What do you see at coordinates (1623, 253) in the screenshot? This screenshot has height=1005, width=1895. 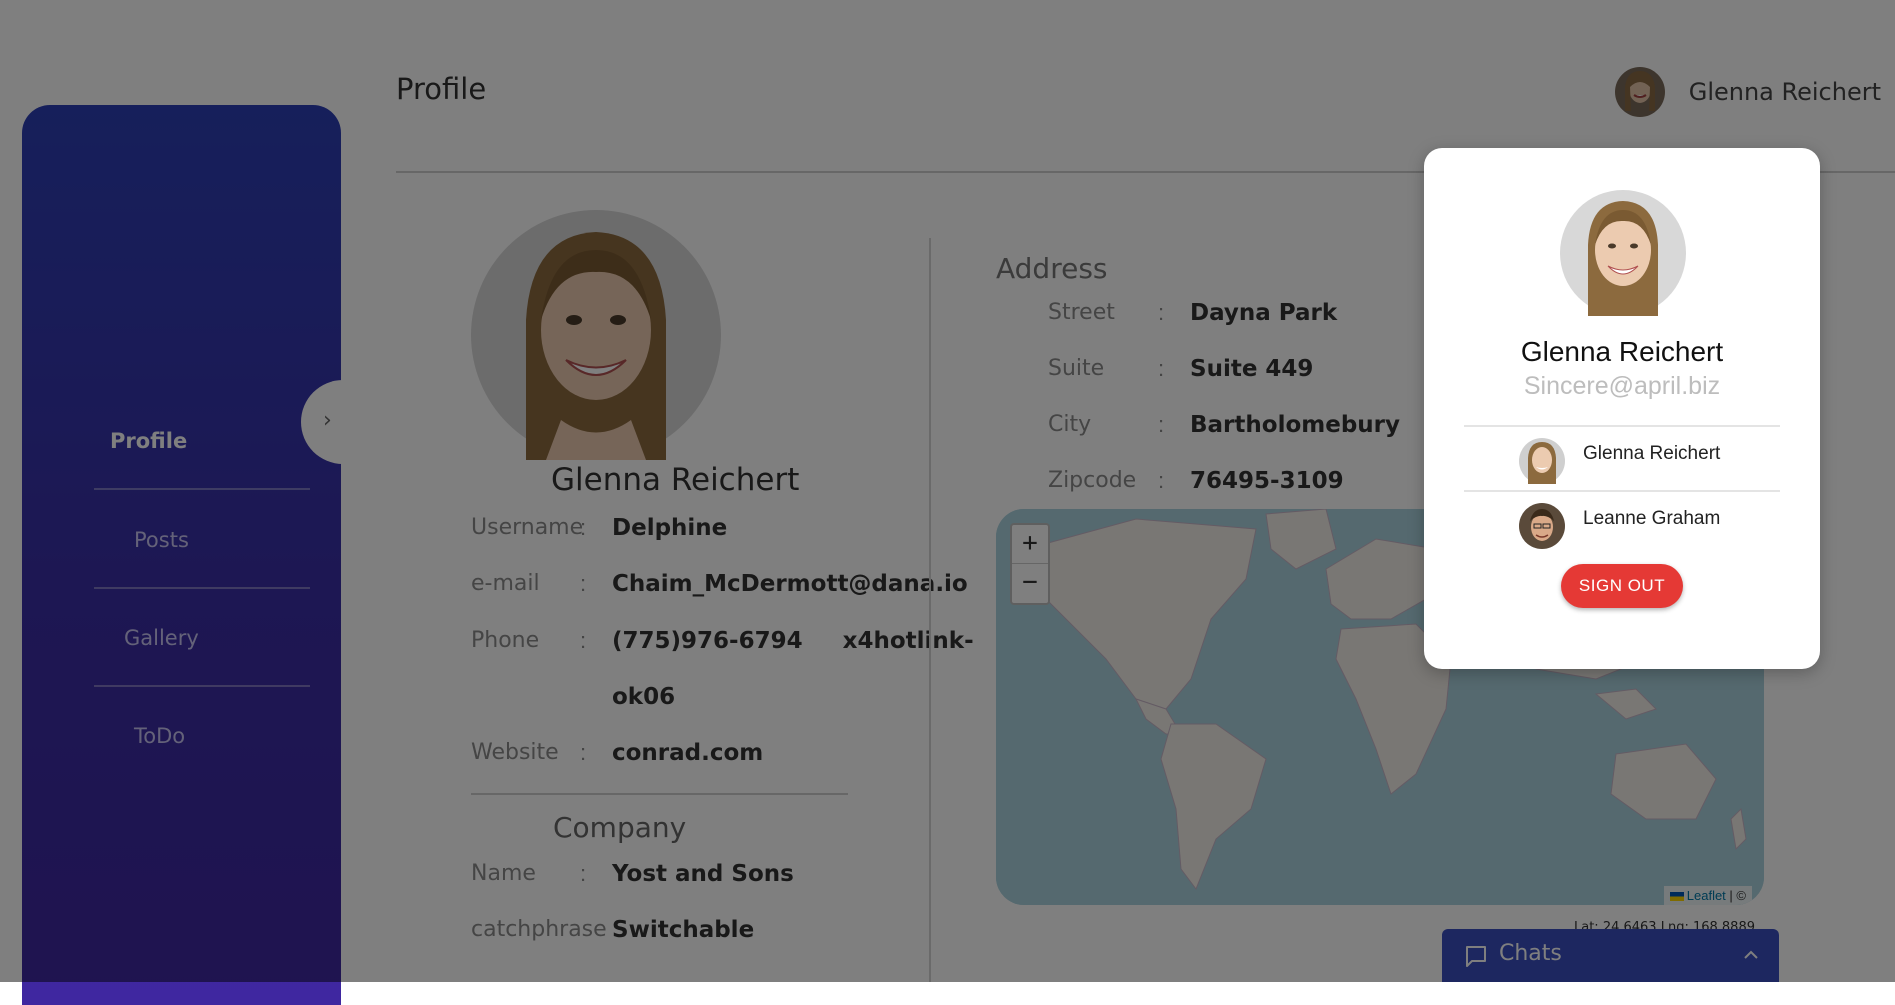 I see `popup-avatar` at bounding box center [1623, 253].